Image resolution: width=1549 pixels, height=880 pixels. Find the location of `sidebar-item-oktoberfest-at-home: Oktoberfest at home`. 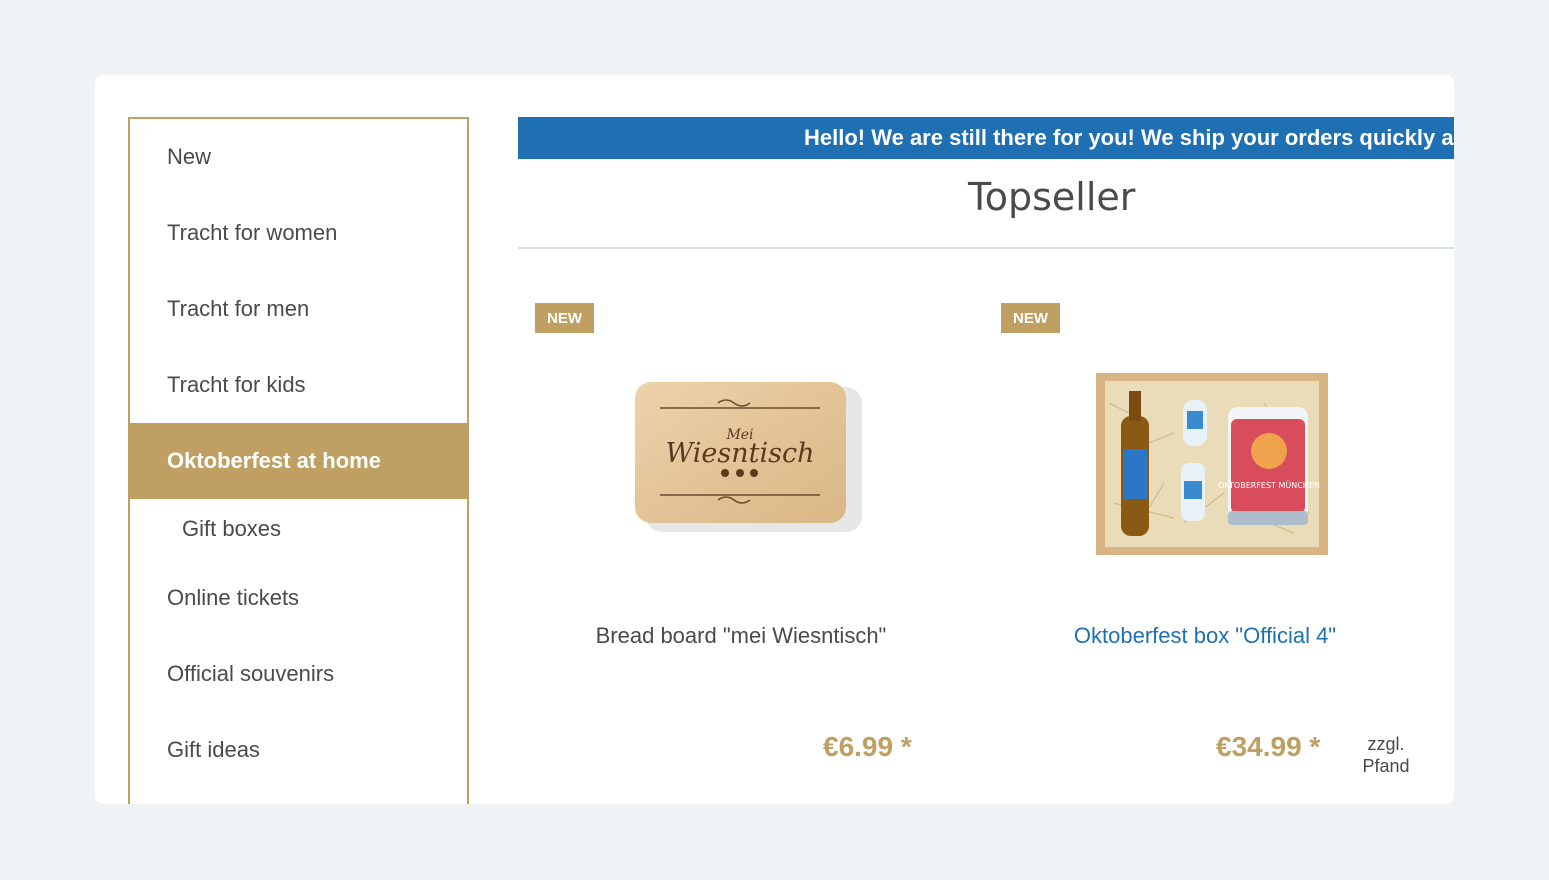

sidebar-item-oktoberfest-at-home: Oktoberfest at home is located at coordinates (298, 461).